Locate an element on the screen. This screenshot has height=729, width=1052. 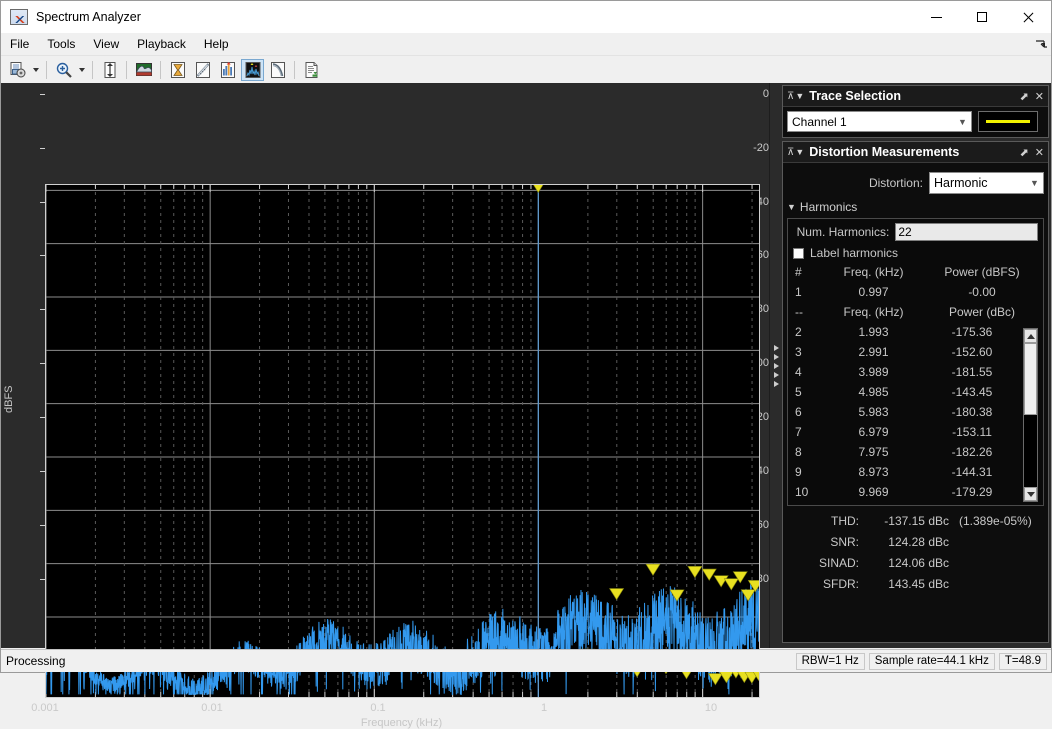
print-settings-icon is located at coordinates (17, 70).